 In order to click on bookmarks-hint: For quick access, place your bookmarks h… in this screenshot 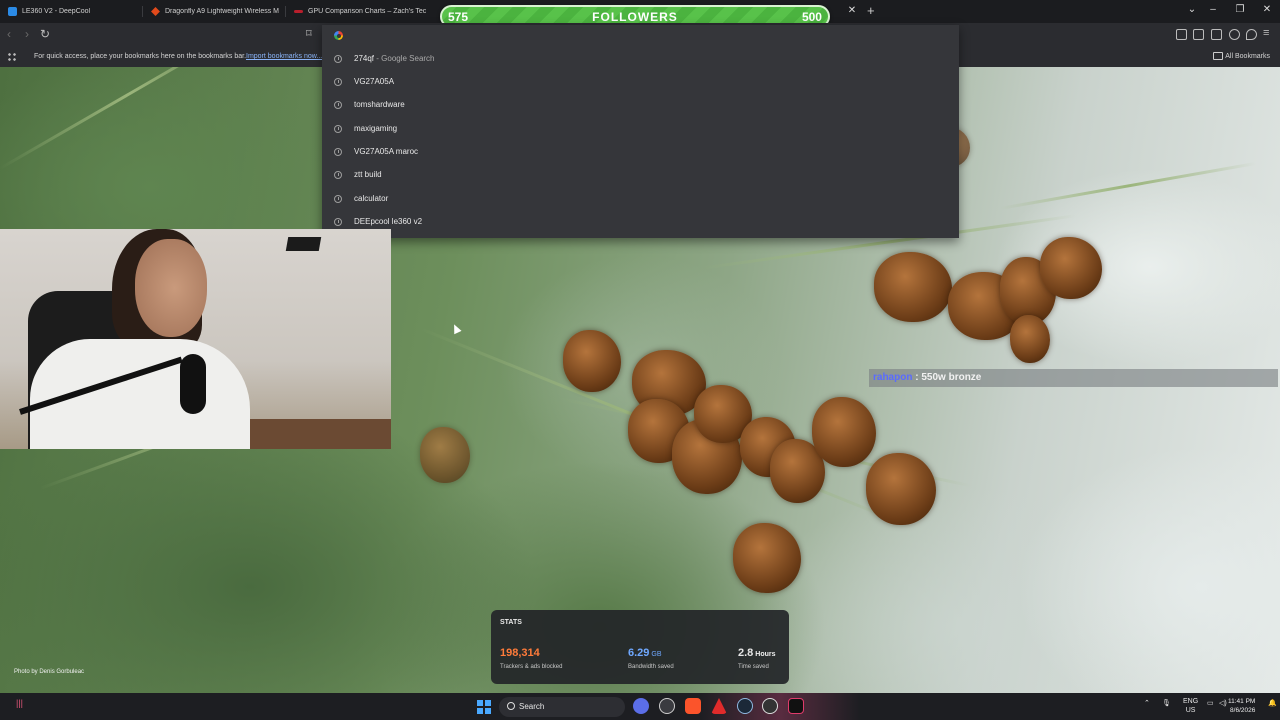, I will do `click(140, 56)`.